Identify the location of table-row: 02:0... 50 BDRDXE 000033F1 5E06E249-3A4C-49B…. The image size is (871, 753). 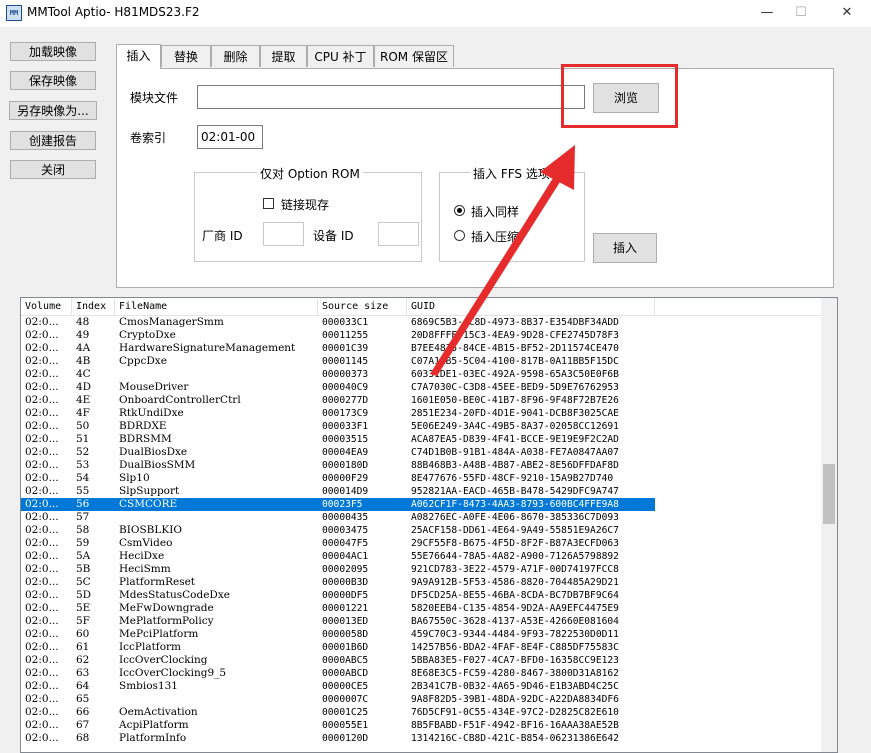
(421, 426).